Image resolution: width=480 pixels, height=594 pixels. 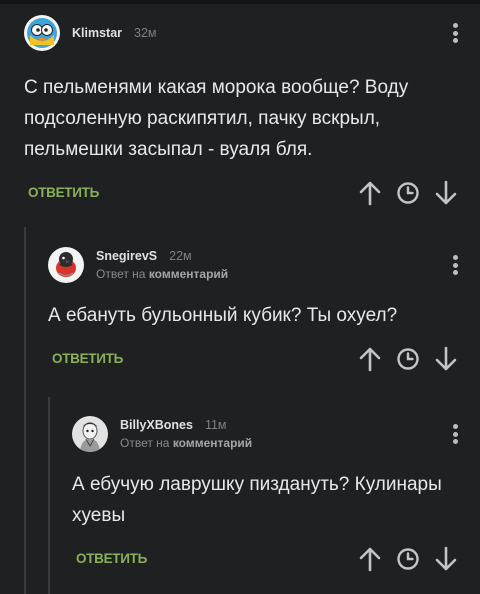 What do you see at coordinates (215, 425) in the screenshot?
I see `comment-time: 11м` at bounding box center [215, 425].